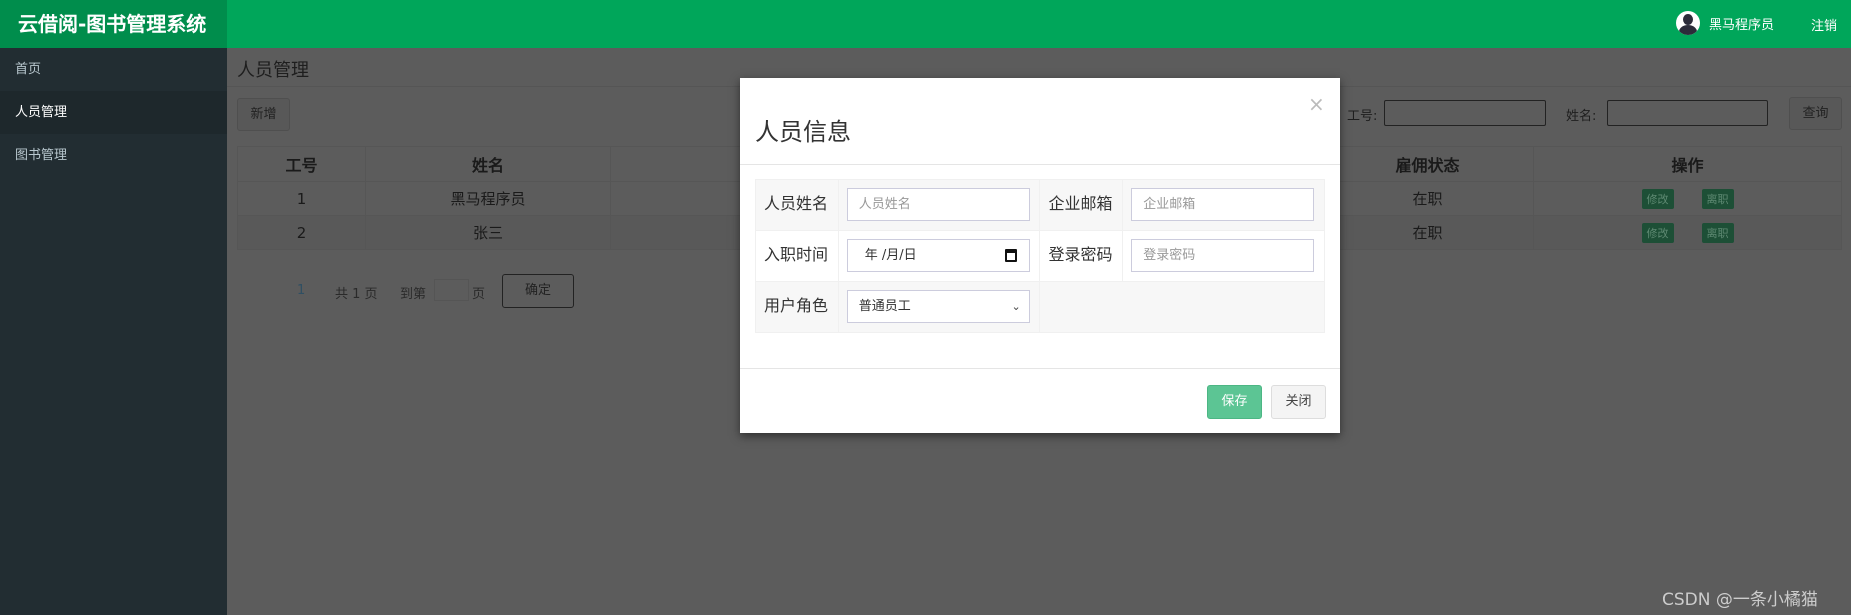 The width and height of the screenshot is (1851, 615). I want to click on password-cell: 登录密码, so click(1223, 256).